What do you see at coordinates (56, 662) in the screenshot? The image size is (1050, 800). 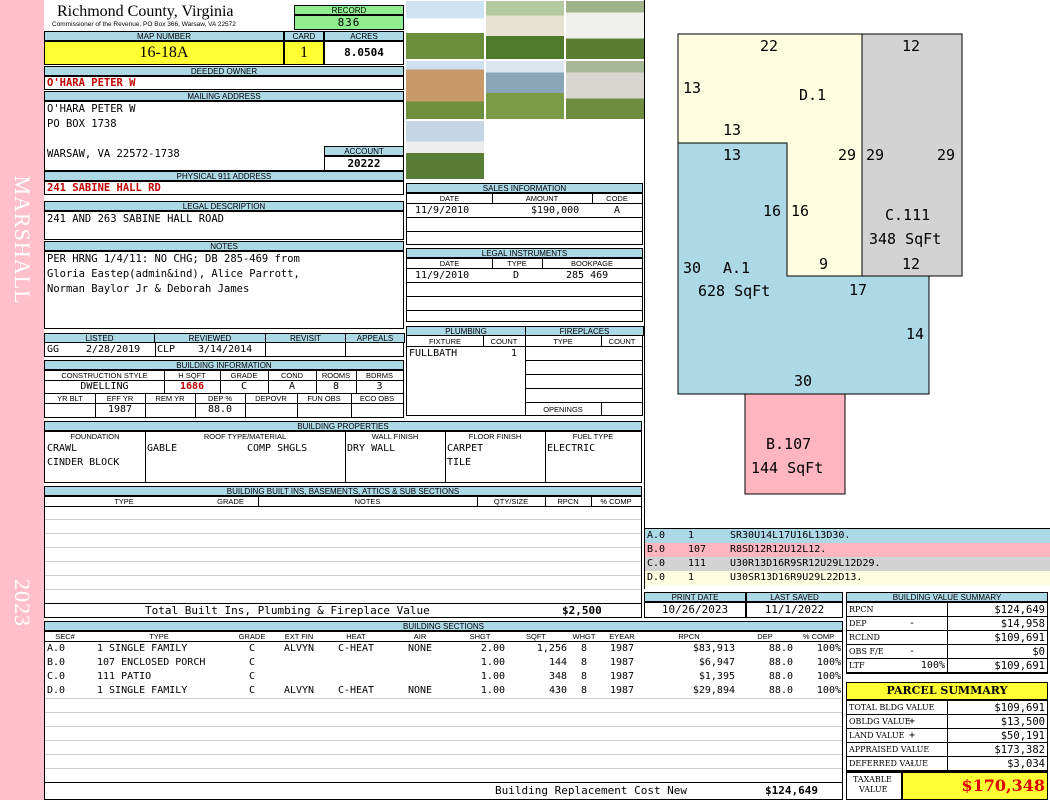 I see `section-cell: B.0` at bounding box center [56, 662].